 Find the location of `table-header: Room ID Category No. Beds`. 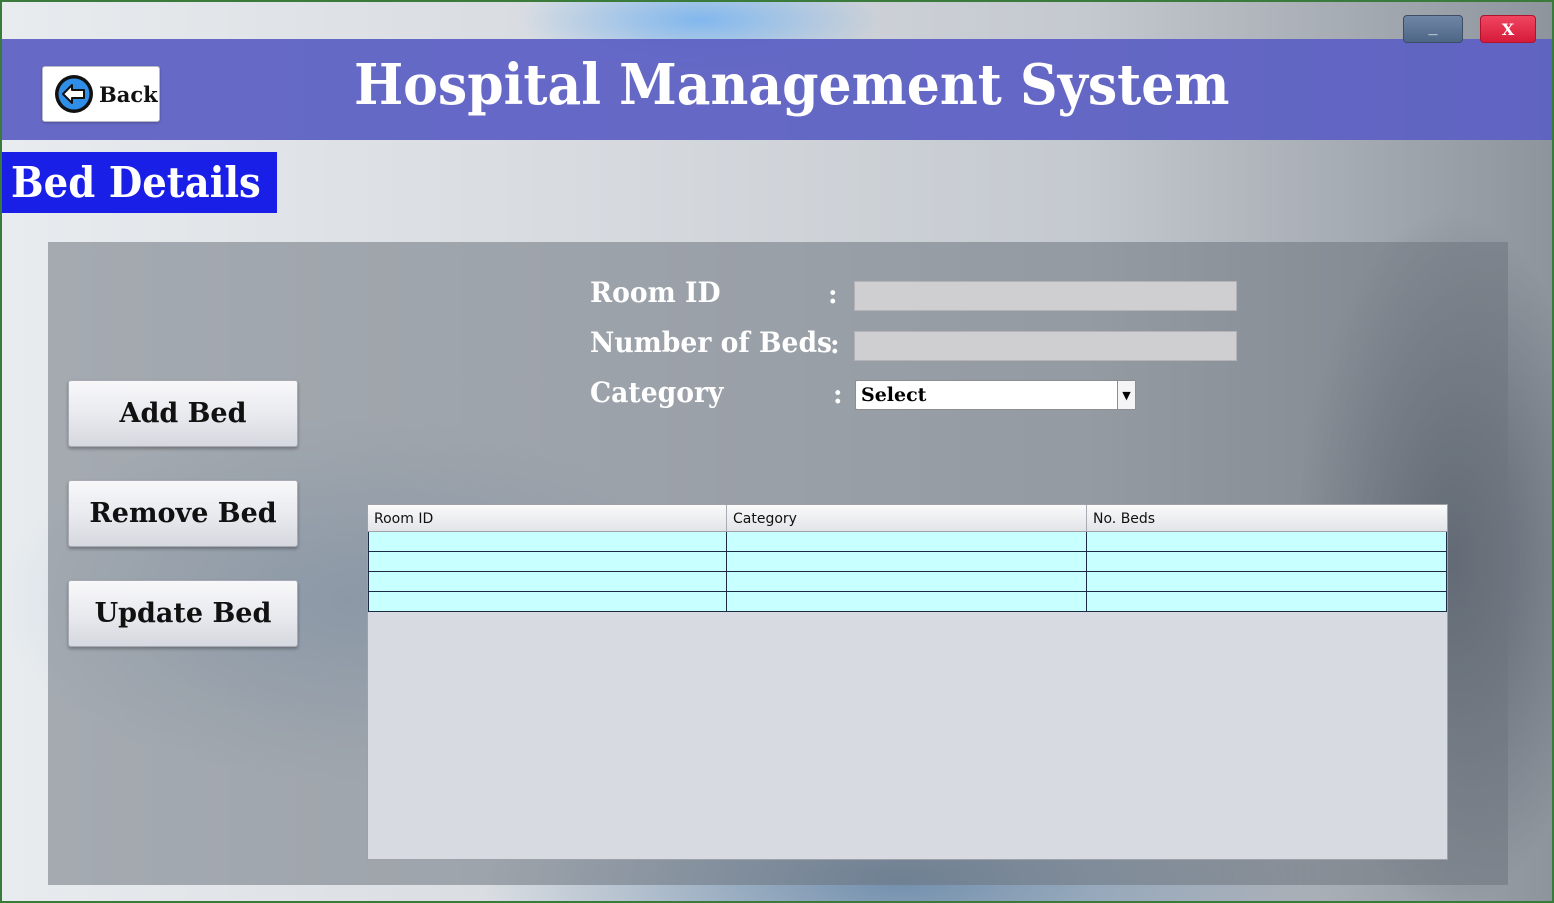

table-header: Room ID Category No. Beds is located at coordinates (907, 518).